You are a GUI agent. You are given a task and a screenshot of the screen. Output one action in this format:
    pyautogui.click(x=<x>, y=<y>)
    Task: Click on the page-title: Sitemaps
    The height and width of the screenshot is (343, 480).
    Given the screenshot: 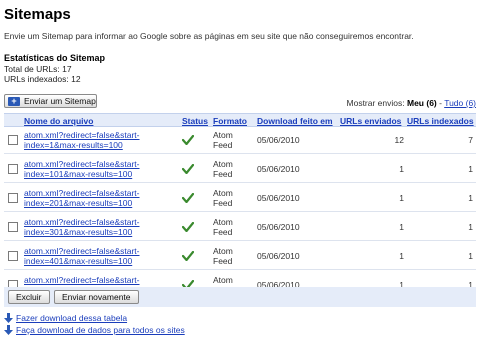 What is the action you would take?
    pyautogui.click(x=37, y=14)
    